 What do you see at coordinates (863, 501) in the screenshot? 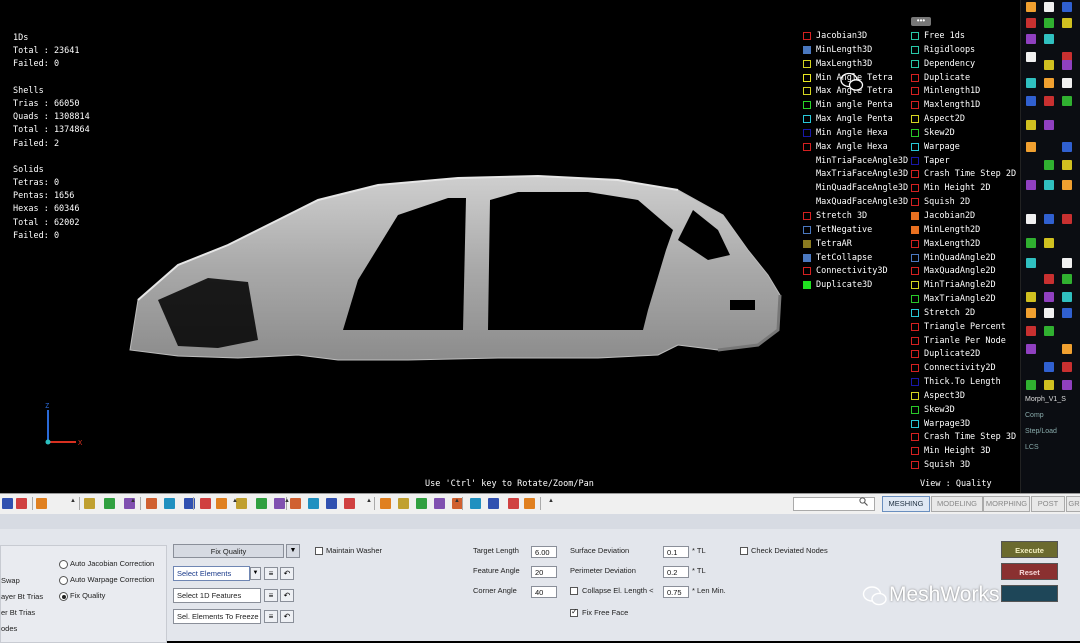
I see `search-icon` at bounding box center [863, 501].